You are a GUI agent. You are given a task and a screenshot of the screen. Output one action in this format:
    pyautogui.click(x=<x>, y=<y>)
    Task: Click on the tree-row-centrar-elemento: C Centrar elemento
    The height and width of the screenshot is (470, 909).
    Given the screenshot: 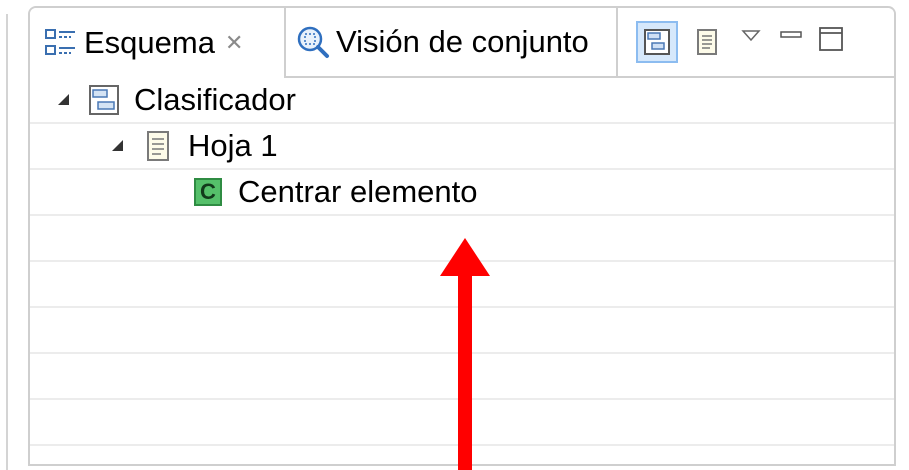 What is the action you would take?
    pyautogui.click(x=462, y=193)
    